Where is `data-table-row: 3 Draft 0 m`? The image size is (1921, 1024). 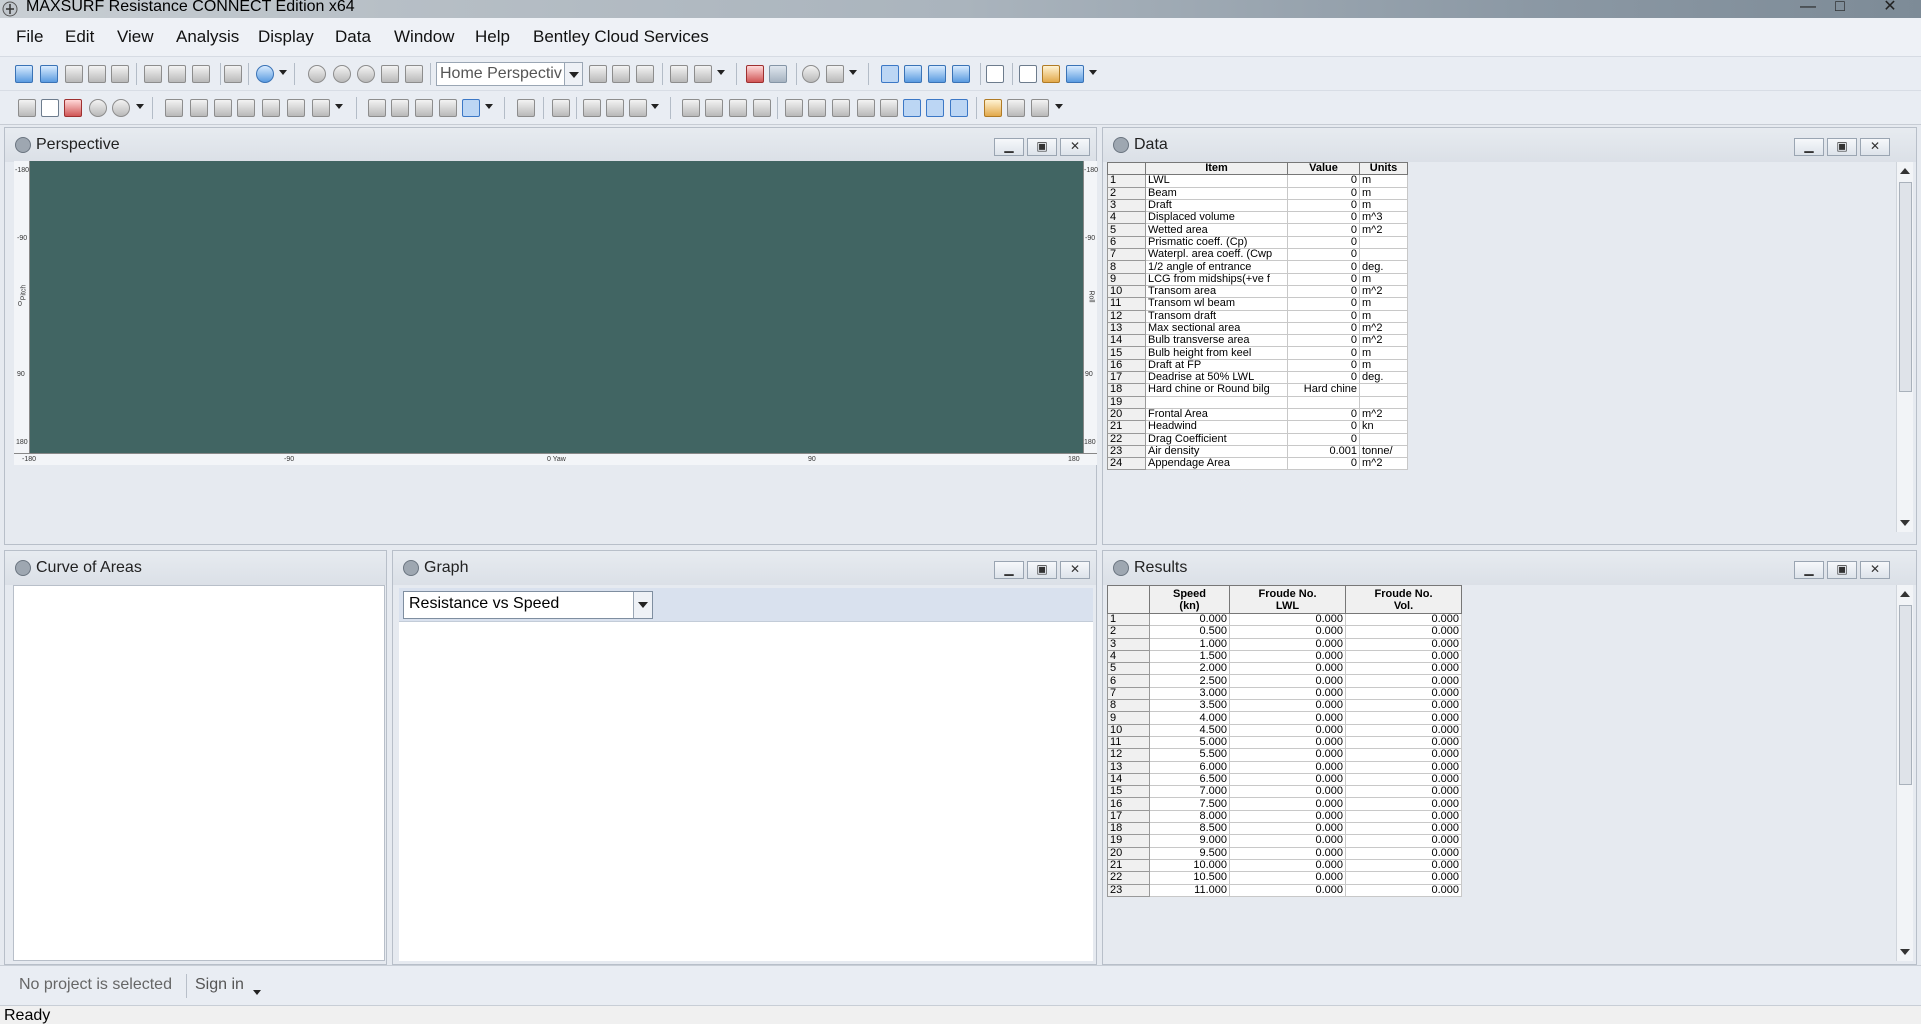
data-table-row: 3 Draft 0 m is located at coordinates (1257, 205).